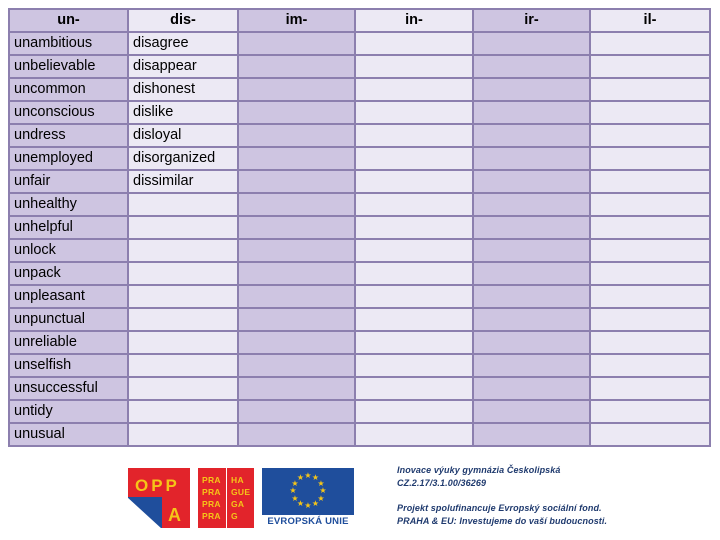 Image resolution: width=720 pixels, height=540 pixels. Describe the element at coordinates (184, 90) in the screenshot. I see `table-cell: dishonest` at that location.